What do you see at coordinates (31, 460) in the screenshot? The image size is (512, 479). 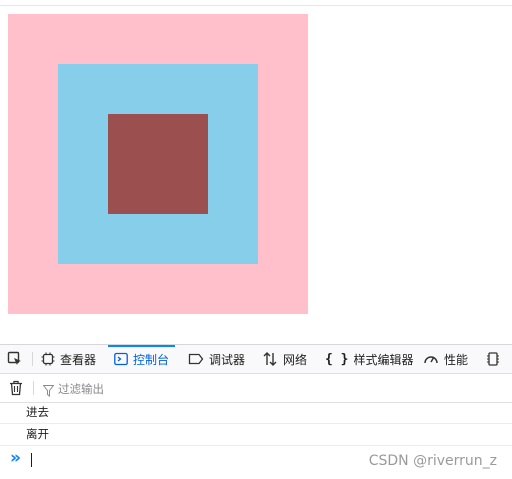 I see `text-cursor` at bounding box center [31, 460].